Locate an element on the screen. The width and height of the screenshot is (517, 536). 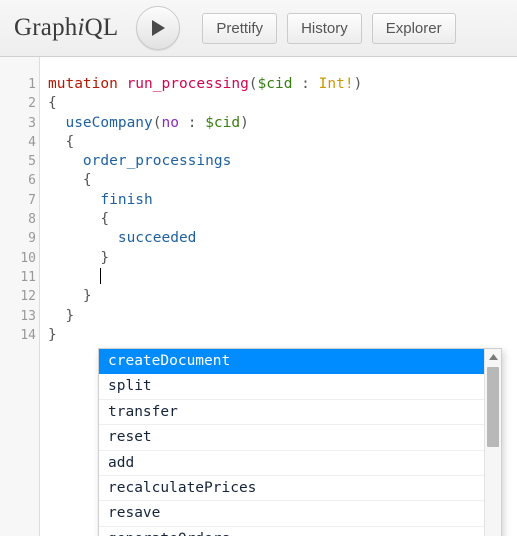
code-token: order_processings is located at coordinates (157, 161).